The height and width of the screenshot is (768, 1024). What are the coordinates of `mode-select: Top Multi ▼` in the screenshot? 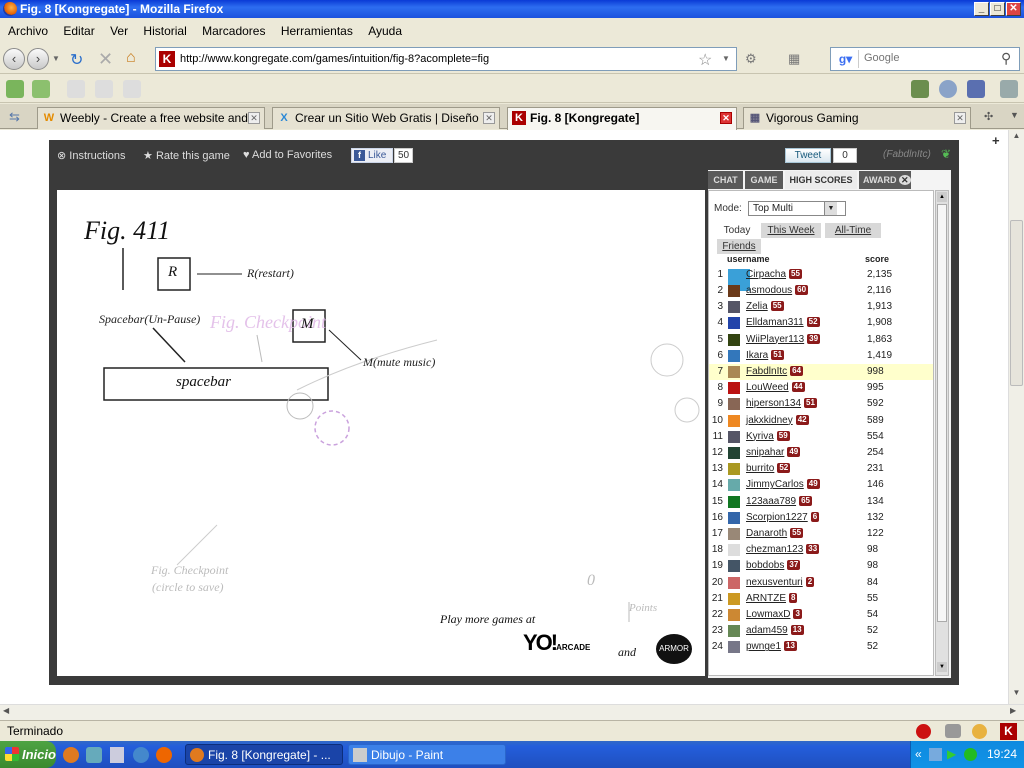 It's located at (797, 208).